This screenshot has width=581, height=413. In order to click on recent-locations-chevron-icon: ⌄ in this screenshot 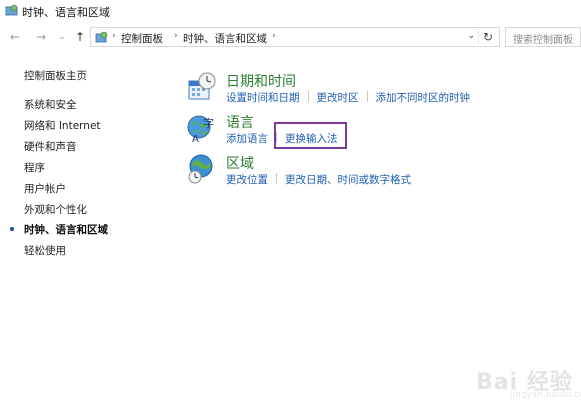, I will do `click(62, 37)`.